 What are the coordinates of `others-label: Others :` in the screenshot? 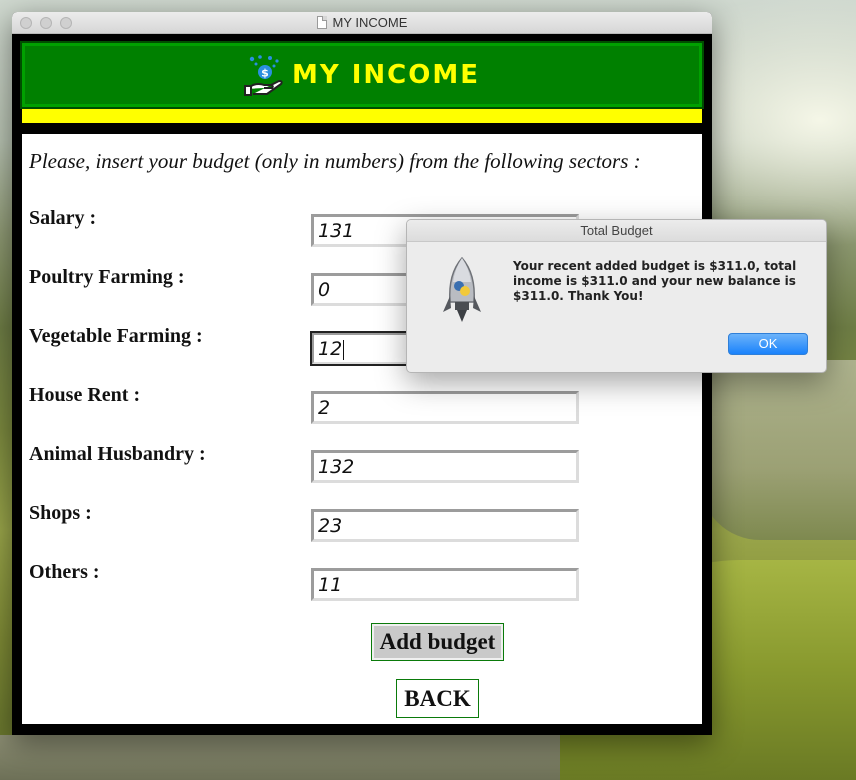 It's located at (64, 572).